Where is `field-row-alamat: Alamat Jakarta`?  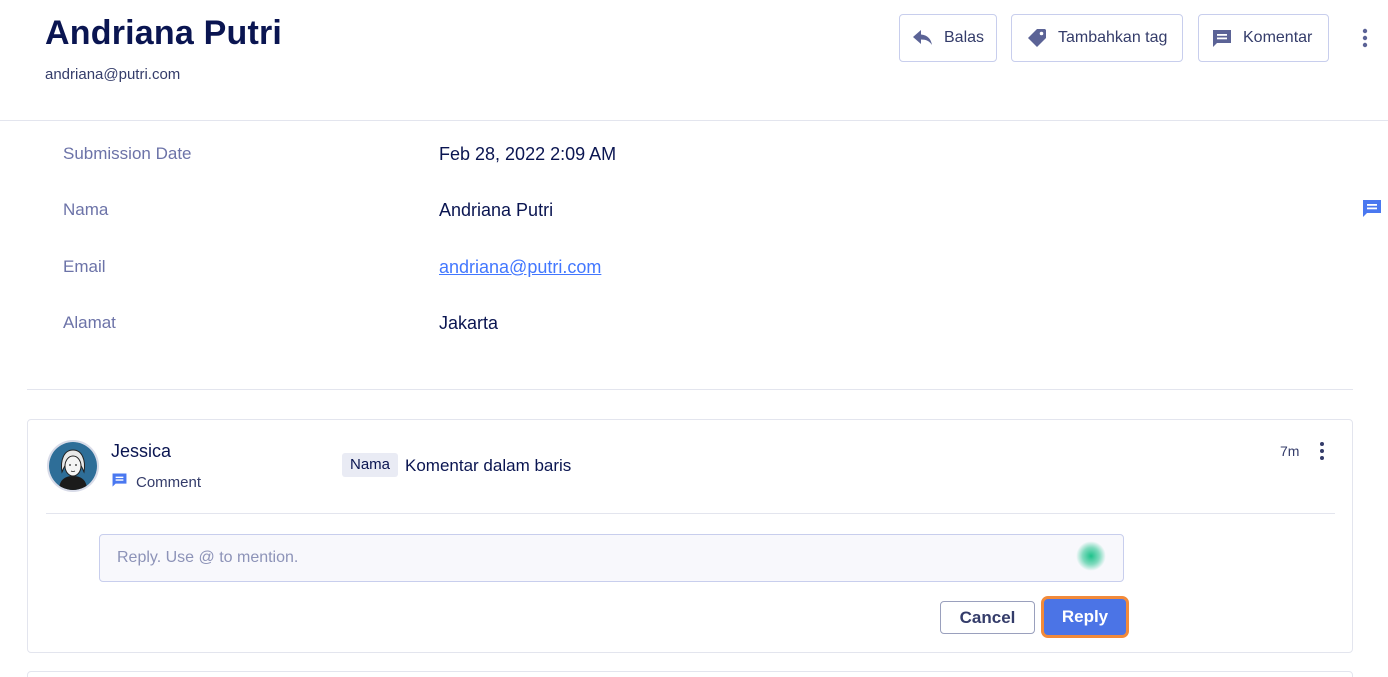
field-row-alamat: Alamat Jakarta is located at coordinates (563, 327).